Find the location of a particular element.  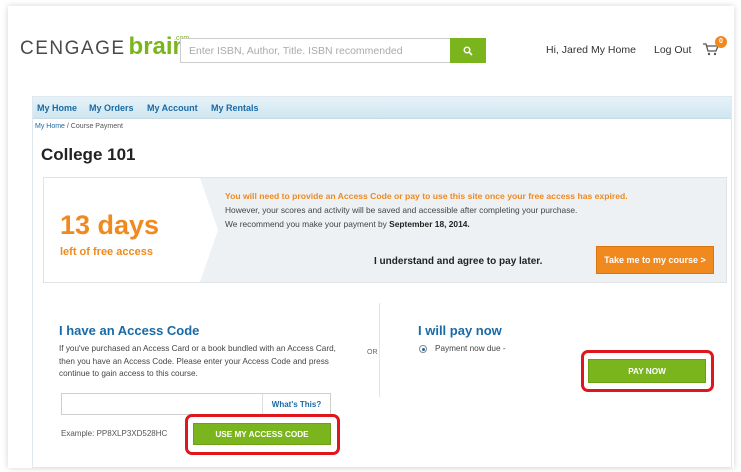

payment-now-radio is located at coordinates (423, 349).